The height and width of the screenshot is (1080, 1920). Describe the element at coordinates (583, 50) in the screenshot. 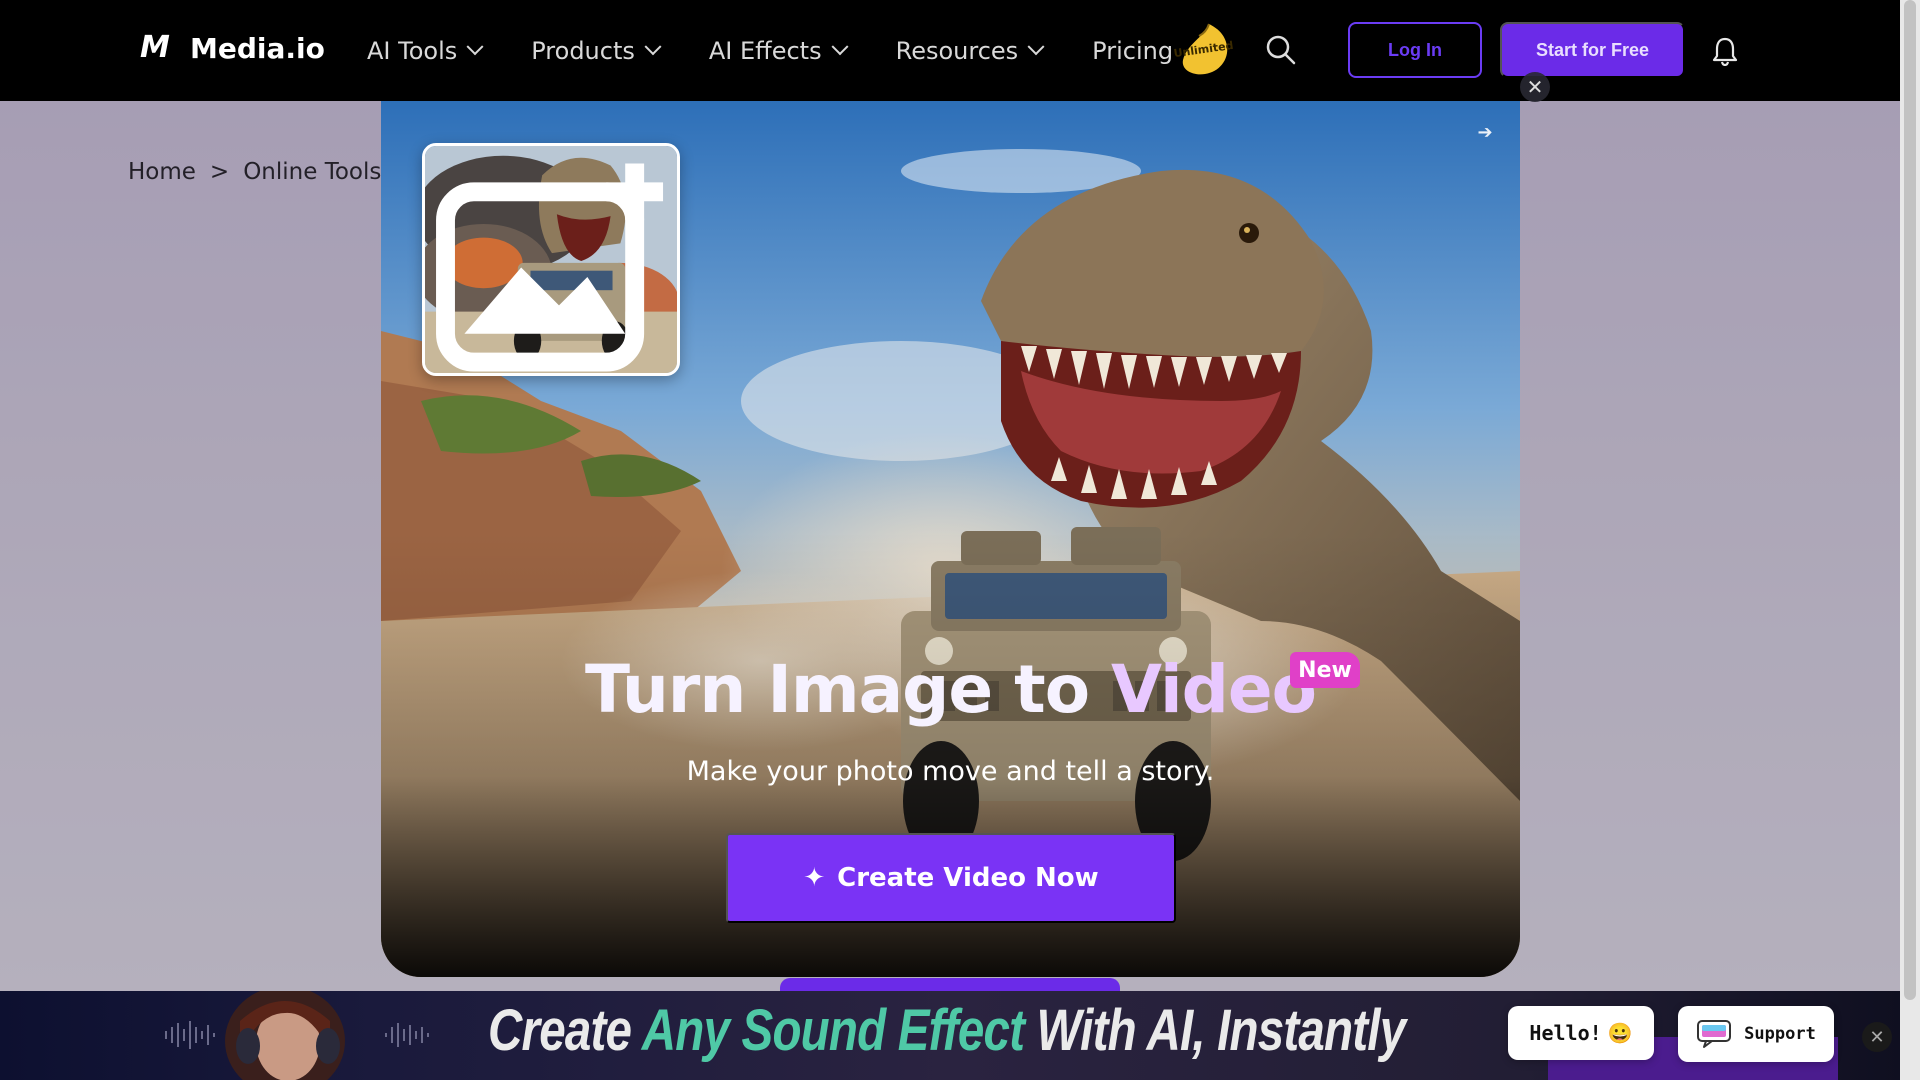

I see `nav-item-label: Products` at that location.